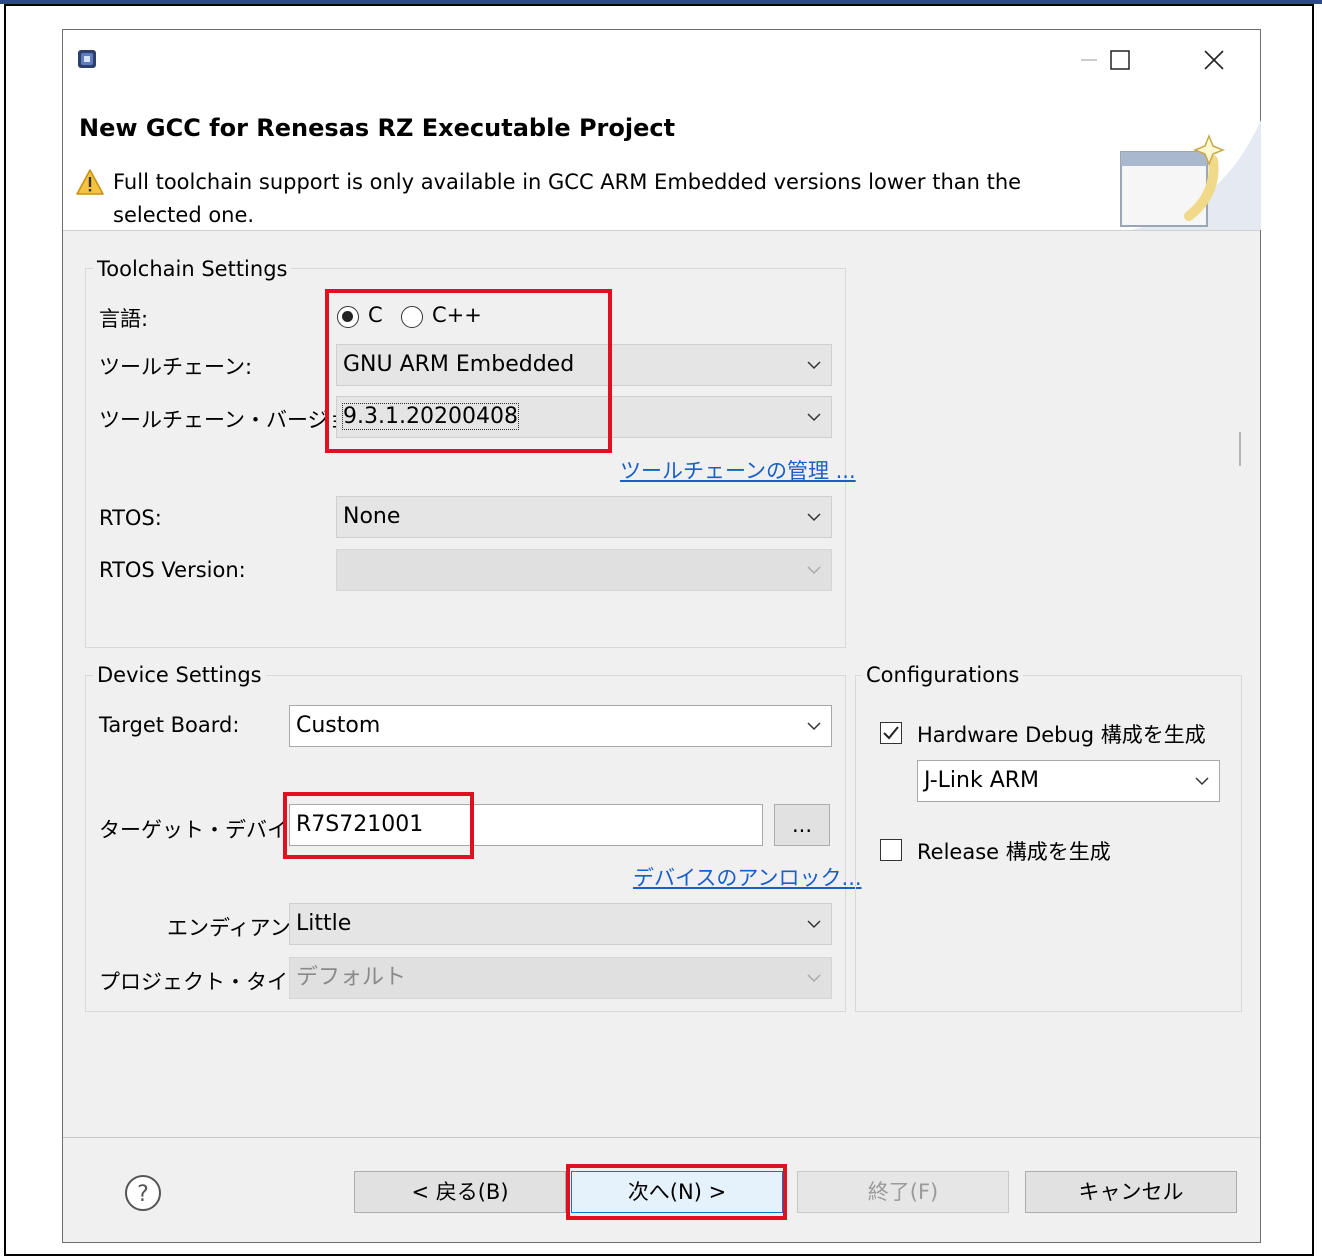 The image size is (1322, 1260). I want to click on rtos-version-select, so click(584, 570).